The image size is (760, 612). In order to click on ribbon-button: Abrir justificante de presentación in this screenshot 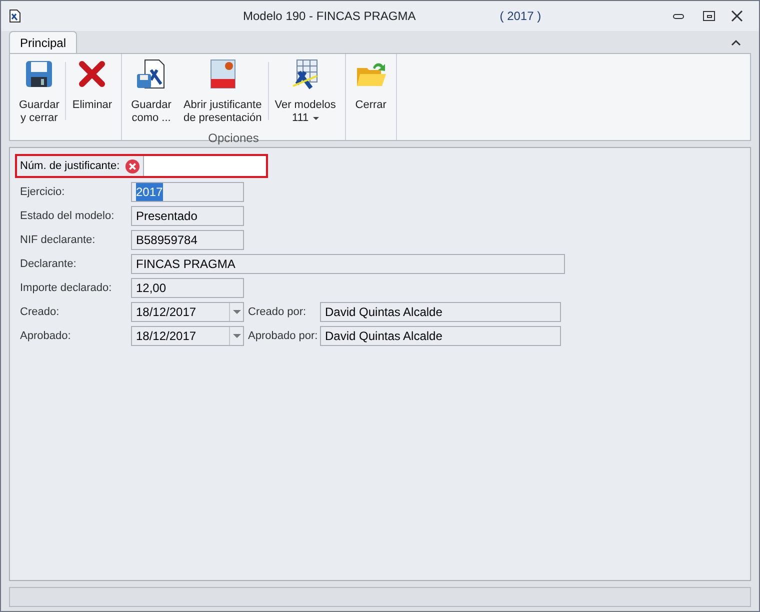, I will do `click(222, 91)`.